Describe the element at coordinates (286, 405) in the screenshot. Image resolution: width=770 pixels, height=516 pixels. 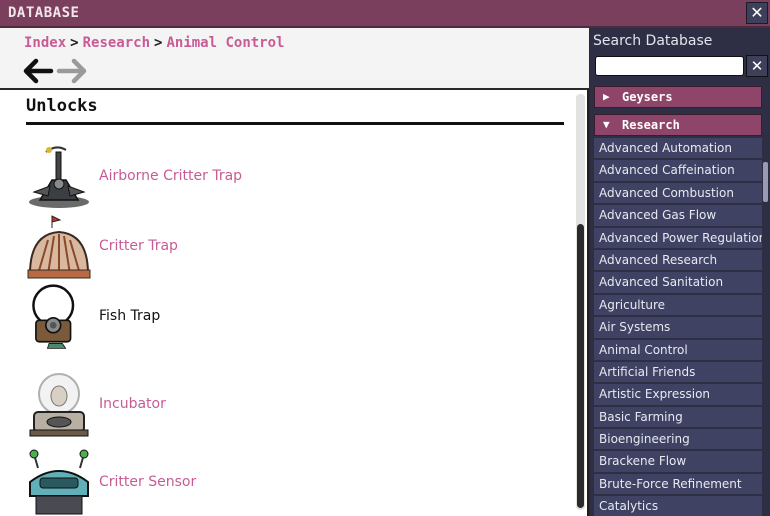
I see `unlock-item-incubator: Incubator` at that location.